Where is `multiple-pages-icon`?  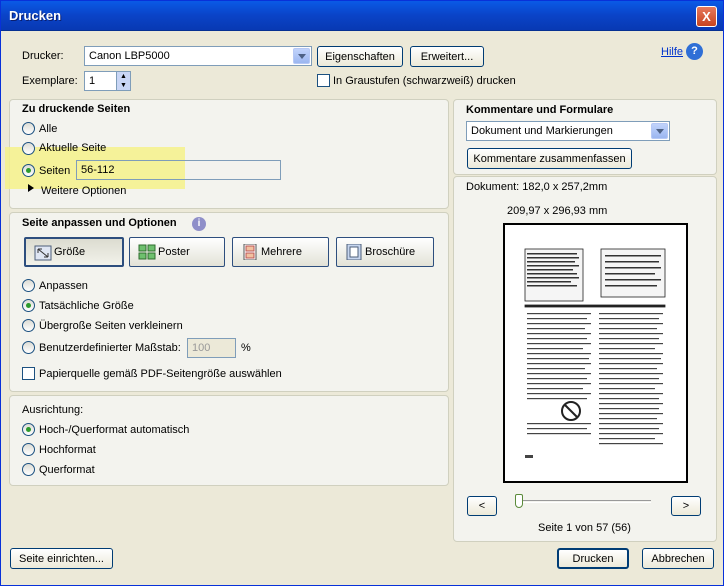 multiple-pages-icon is located at coordinates (250, 252).